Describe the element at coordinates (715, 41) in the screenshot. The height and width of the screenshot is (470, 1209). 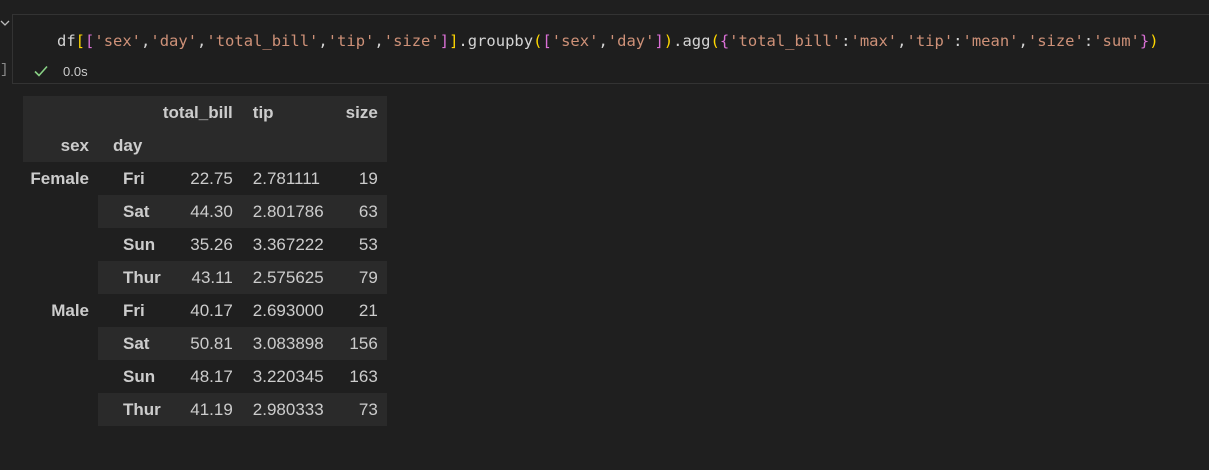
I see `code-token: (` at that location.